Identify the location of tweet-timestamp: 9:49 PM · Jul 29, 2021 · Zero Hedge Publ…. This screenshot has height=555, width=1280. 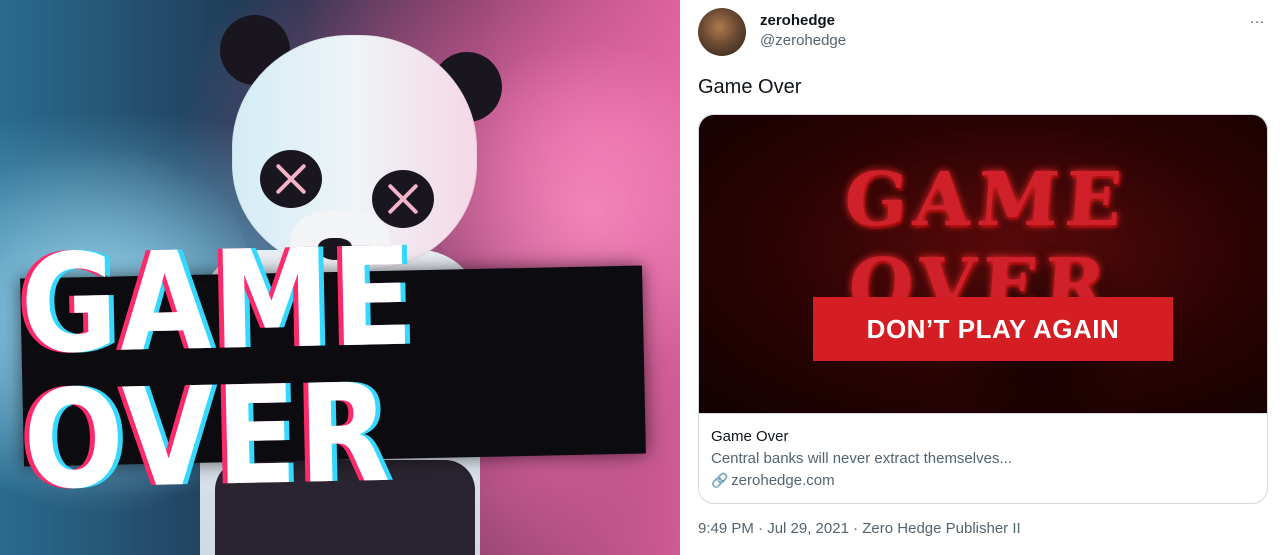
(859, 528).